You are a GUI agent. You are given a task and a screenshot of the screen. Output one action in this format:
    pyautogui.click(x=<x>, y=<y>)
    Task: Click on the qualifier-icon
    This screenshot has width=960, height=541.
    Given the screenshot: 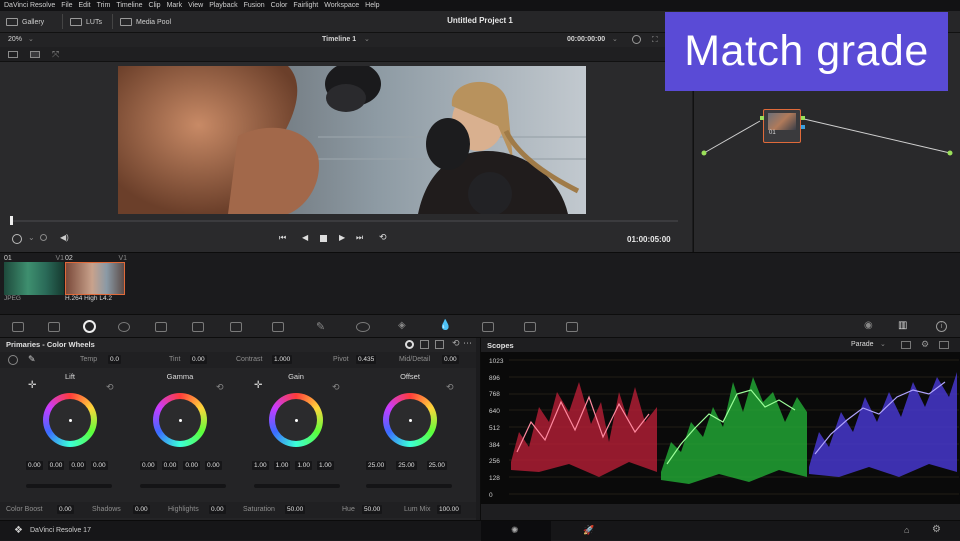 What is the action you would take?
    pyautogui.click(x=278, y=327)
    